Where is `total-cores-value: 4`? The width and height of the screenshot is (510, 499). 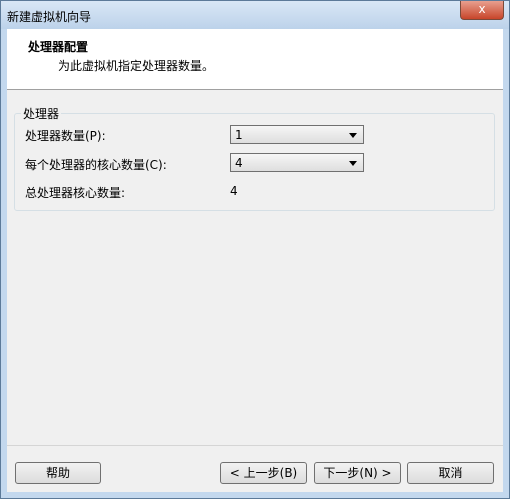 total-cores-value: 4 is located at coordinates (234, 191).